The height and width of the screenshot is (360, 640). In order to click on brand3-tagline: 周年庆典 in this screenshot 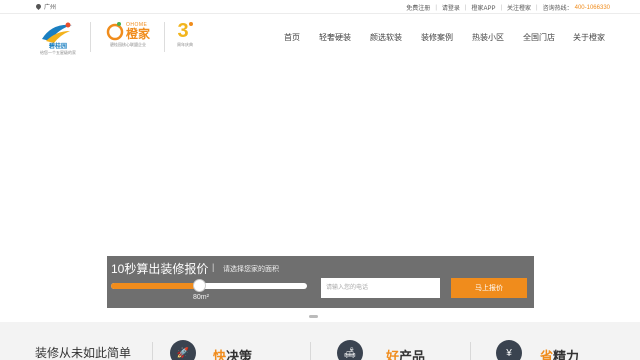, I will do `click(185, 44)`.